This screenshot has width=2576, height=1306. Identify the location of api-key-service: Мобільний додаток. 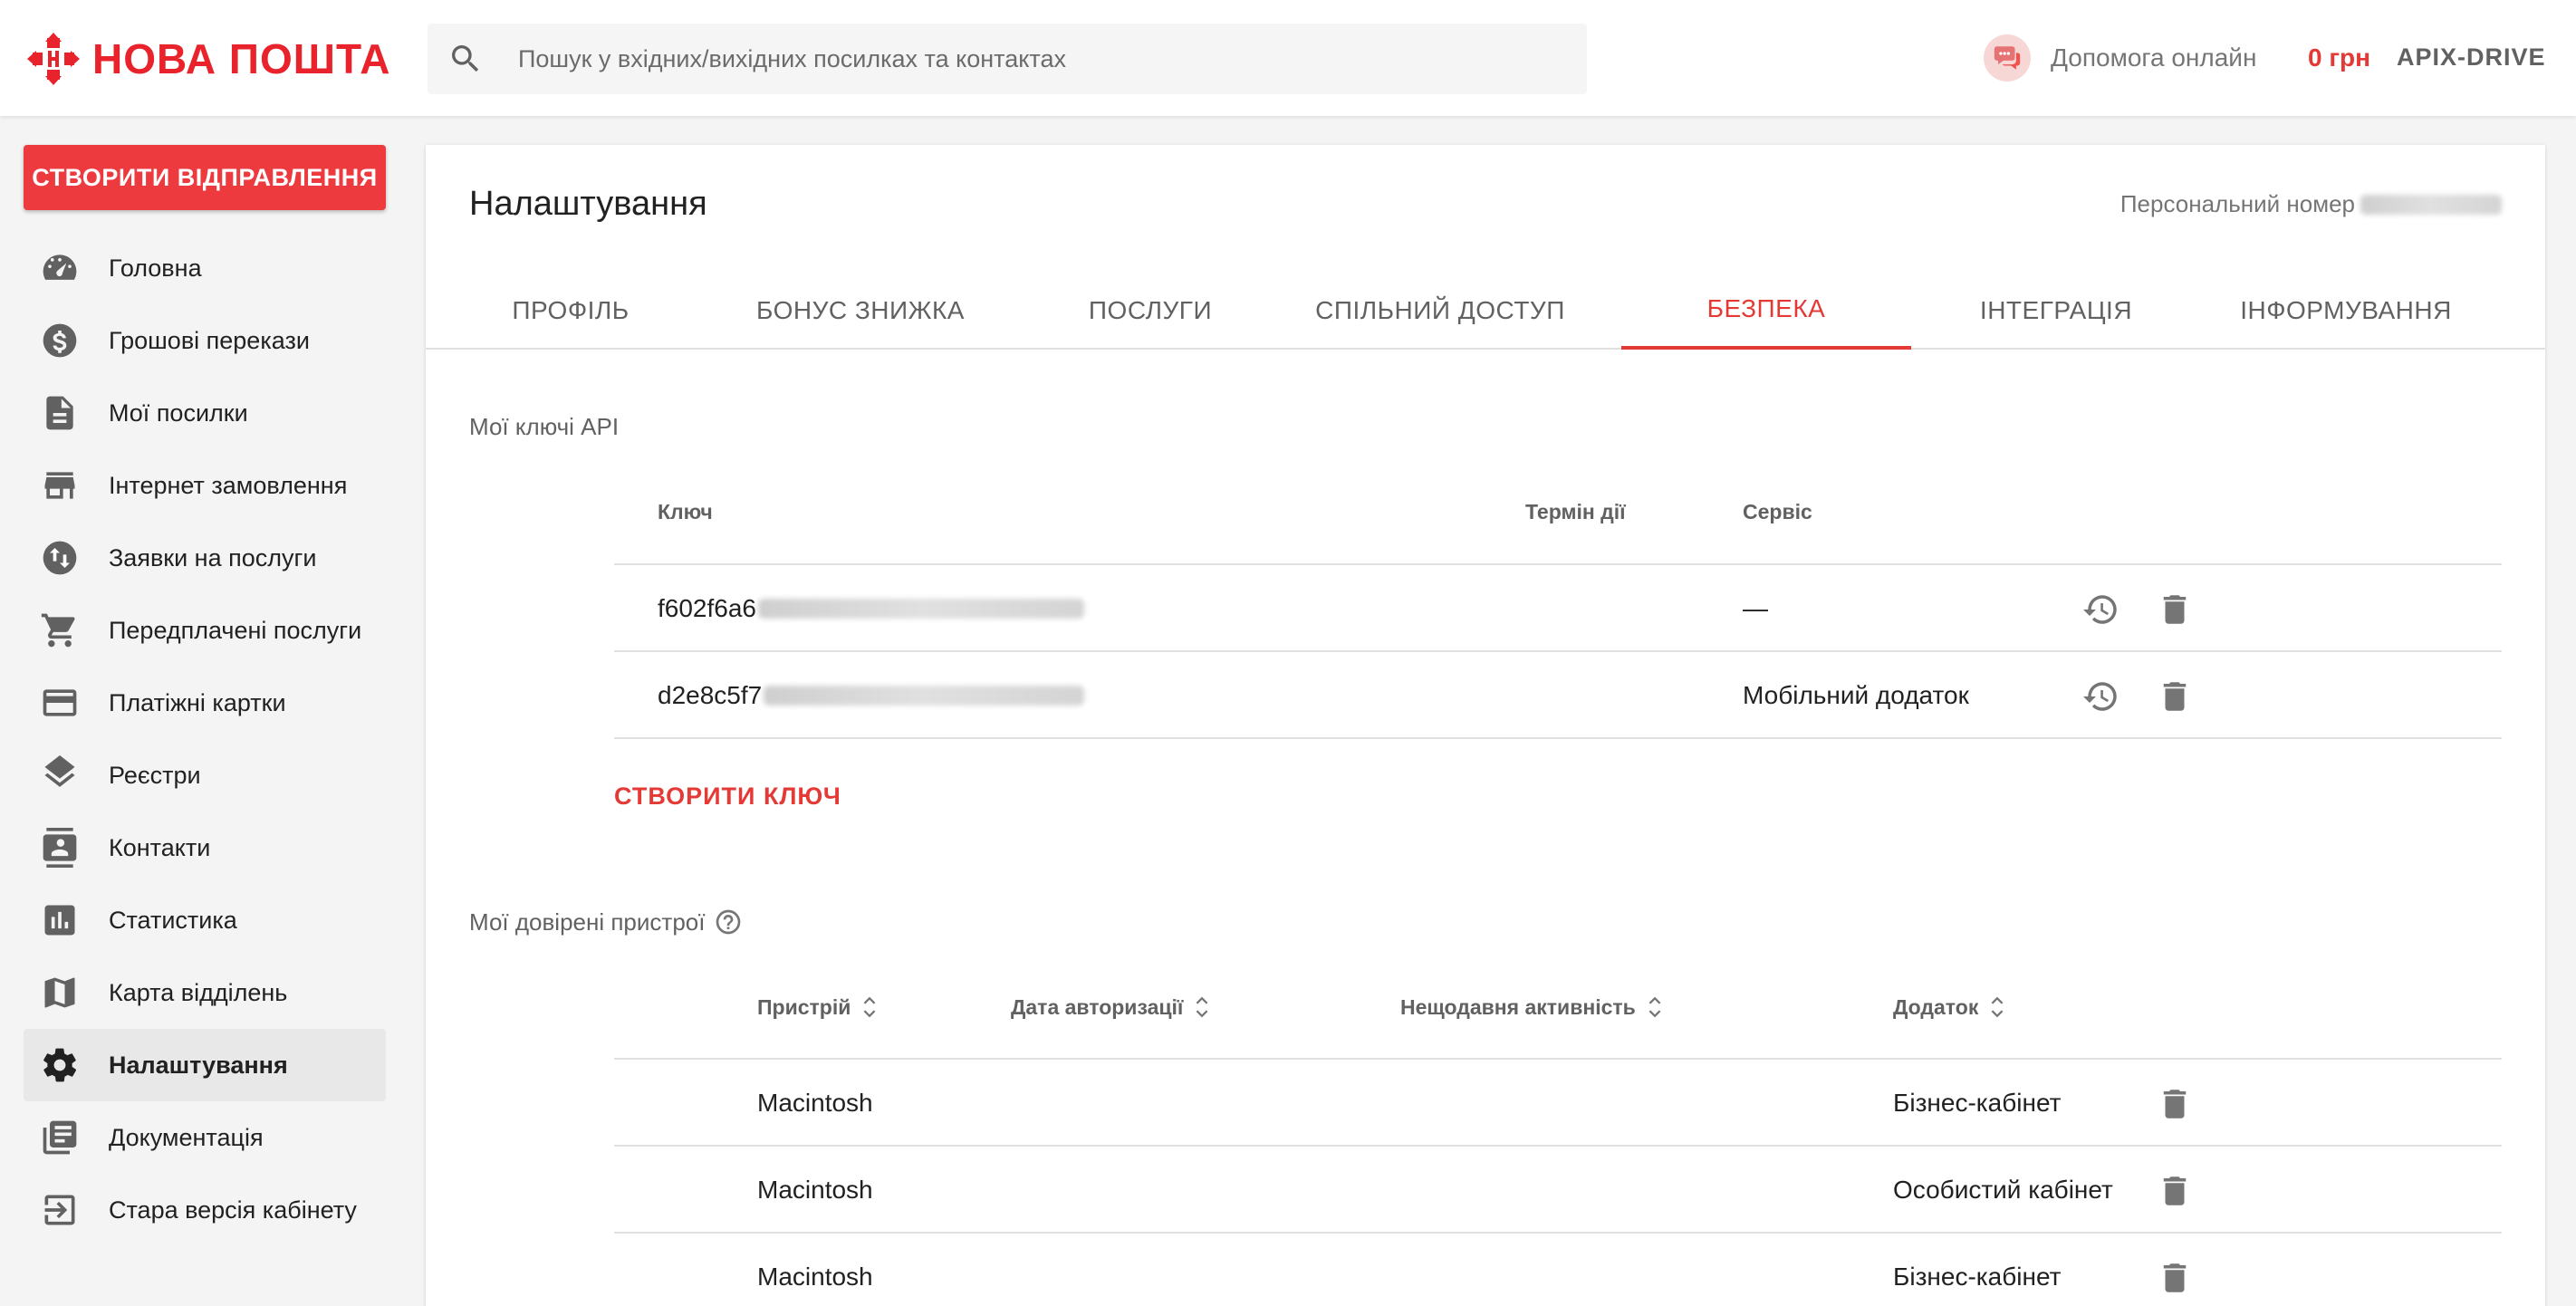
(1856, 695).